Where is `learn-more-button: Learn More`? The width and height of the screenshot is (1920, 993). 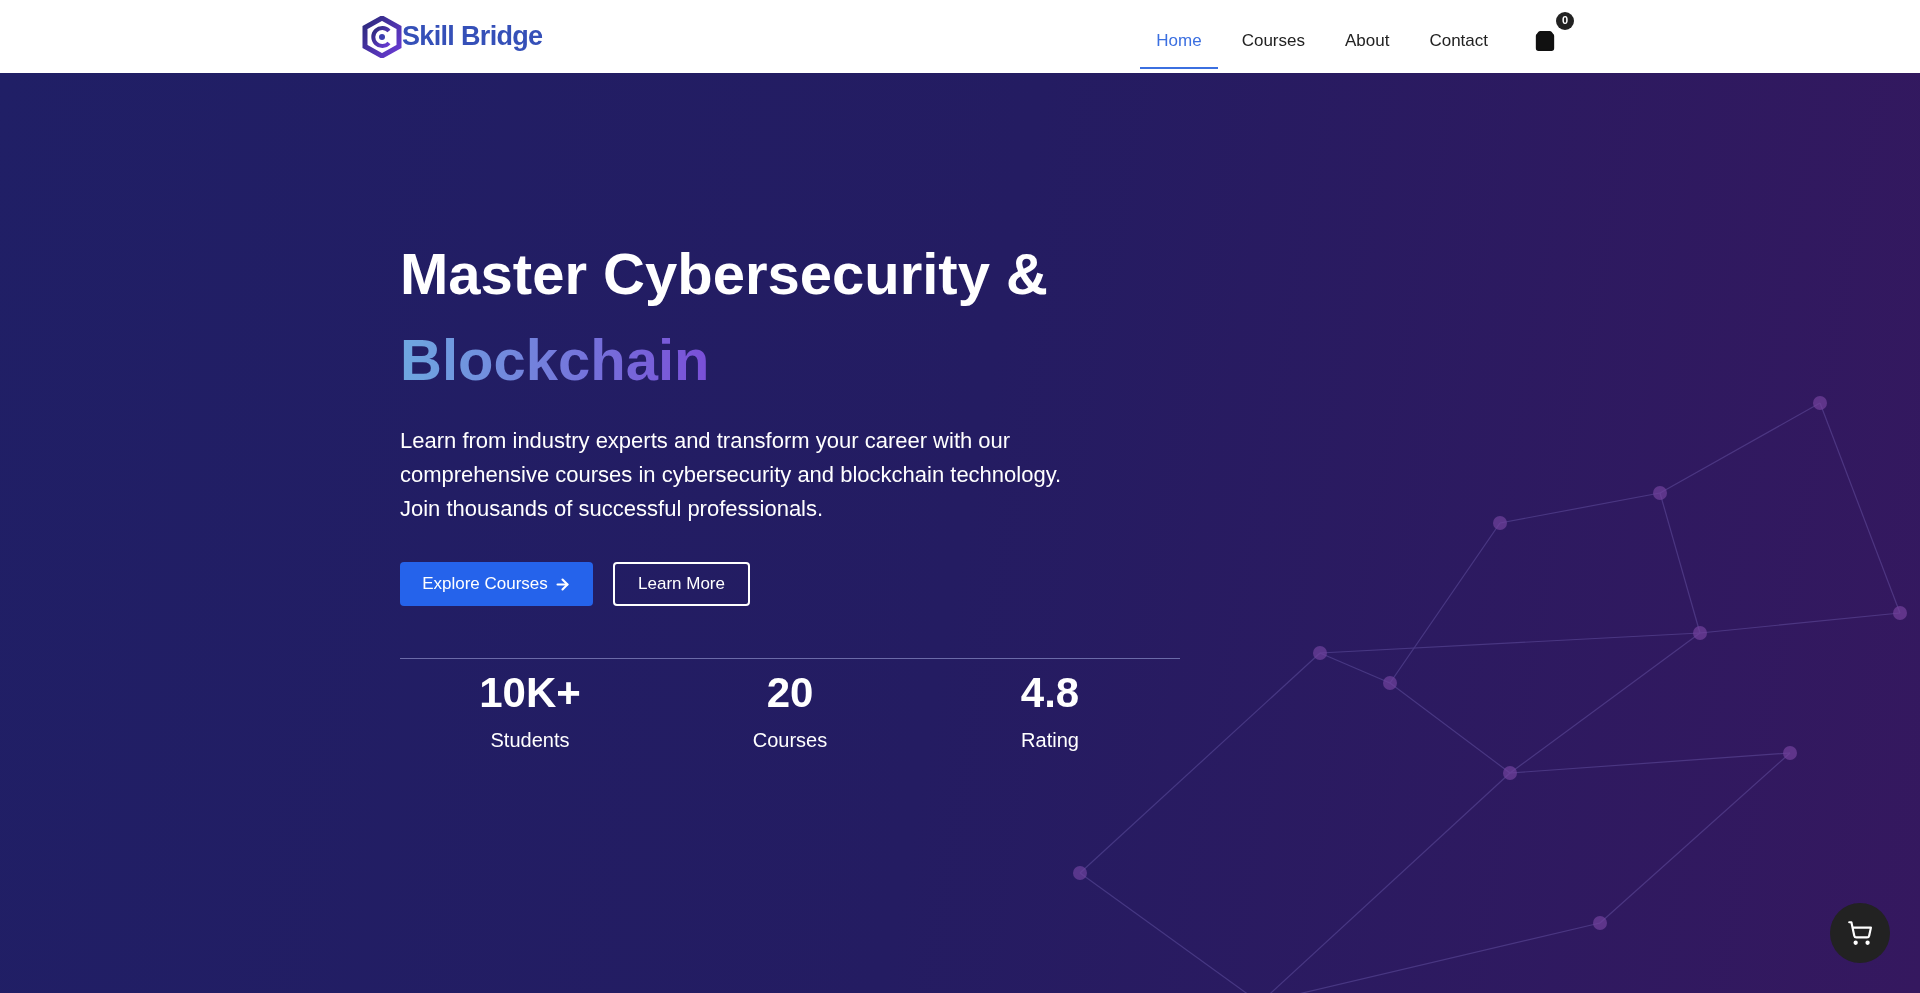
learn-more-button: Learn More is located at coordinates (681, 584).